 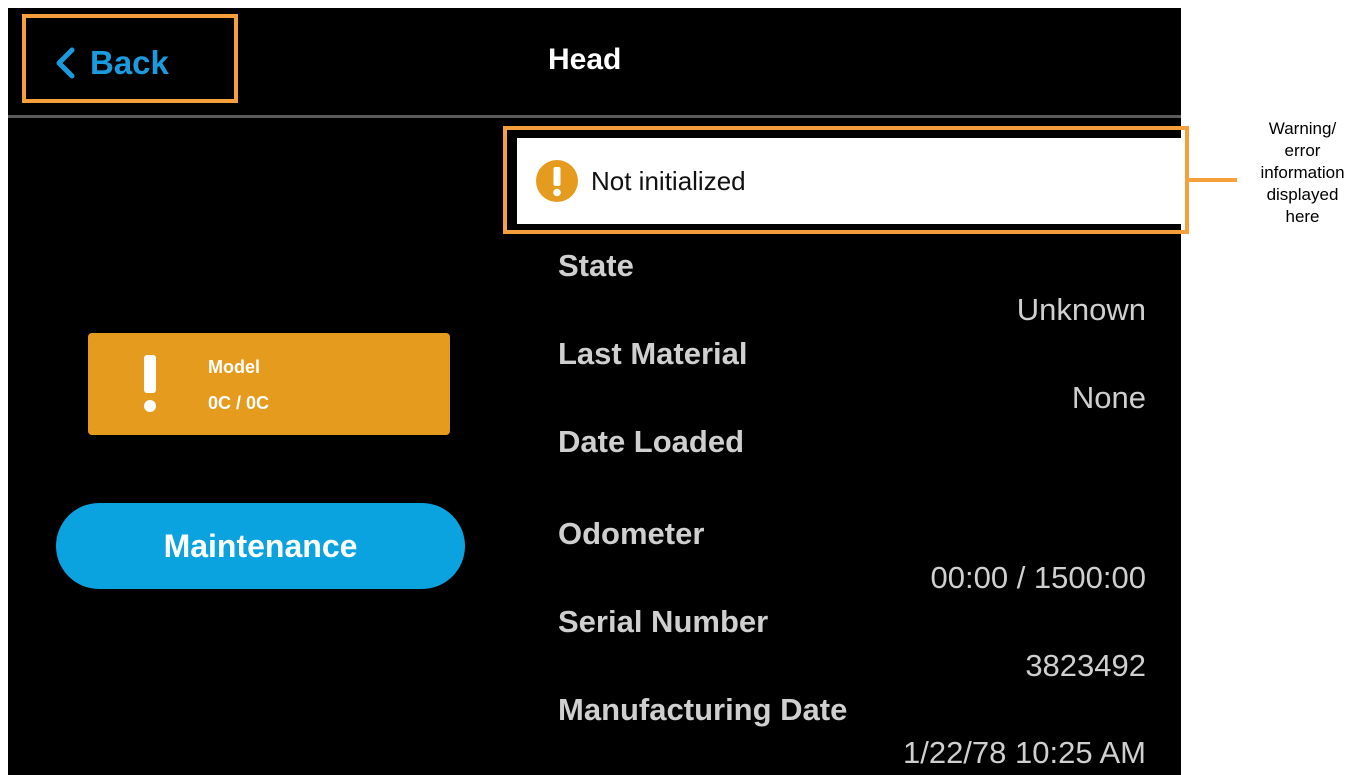 I want to click on odometer-label: Odometer, so click(x=631, y=533).